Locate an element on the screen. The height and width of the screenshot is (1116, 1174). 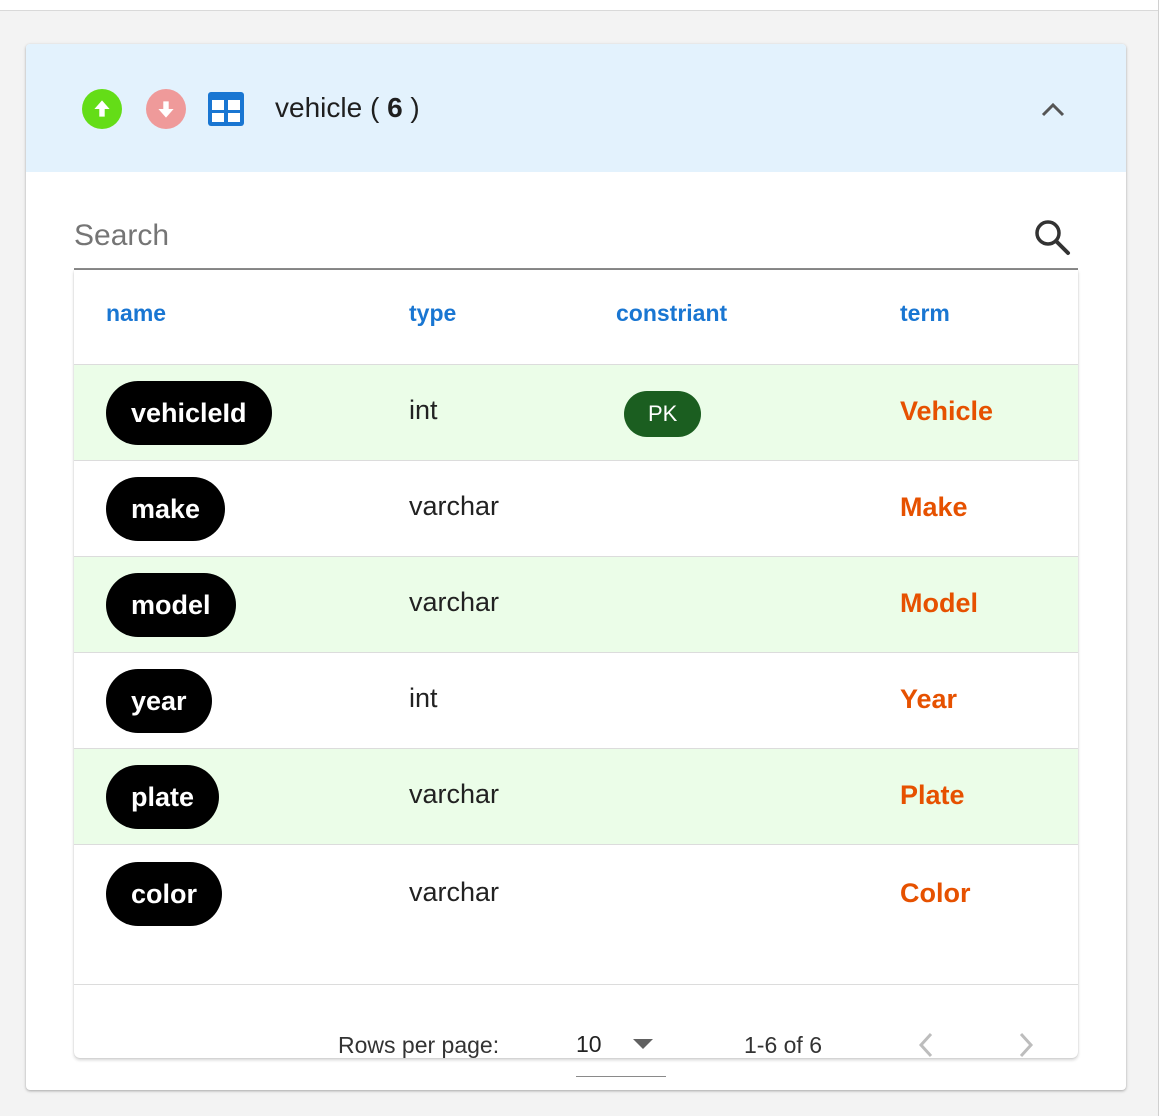
search-icon is located at coordinates (1052, 237).